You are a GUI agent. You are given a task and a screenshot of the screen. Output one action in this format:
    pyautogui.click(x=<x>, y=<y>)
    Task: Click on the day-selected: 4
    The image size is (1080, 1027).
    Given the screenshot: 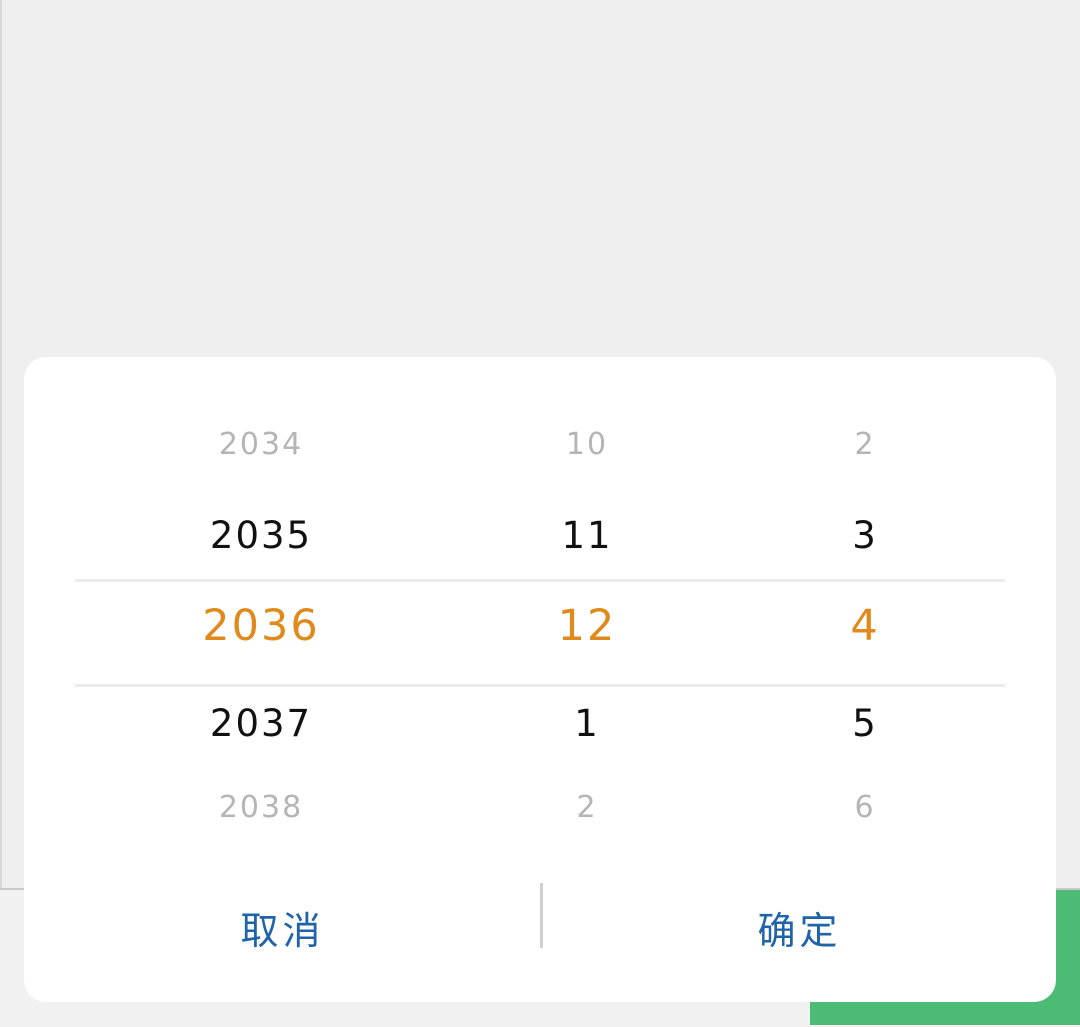 What is the action you would take?
    pyautogui.click(x=865, y=626)
    